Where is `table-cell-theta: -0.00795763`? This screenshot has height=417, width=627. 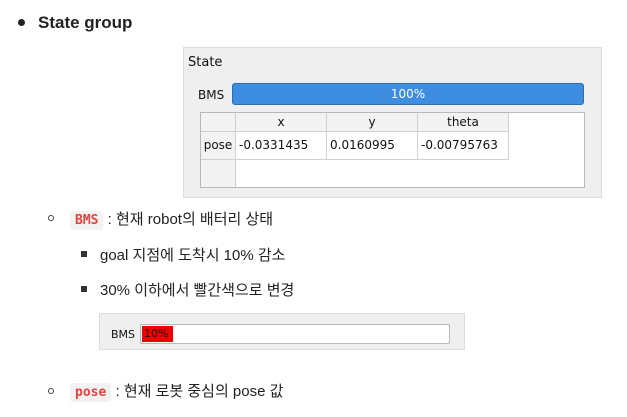
table-cell-theta: -0.00795763 is located at coordinates (463, 146).